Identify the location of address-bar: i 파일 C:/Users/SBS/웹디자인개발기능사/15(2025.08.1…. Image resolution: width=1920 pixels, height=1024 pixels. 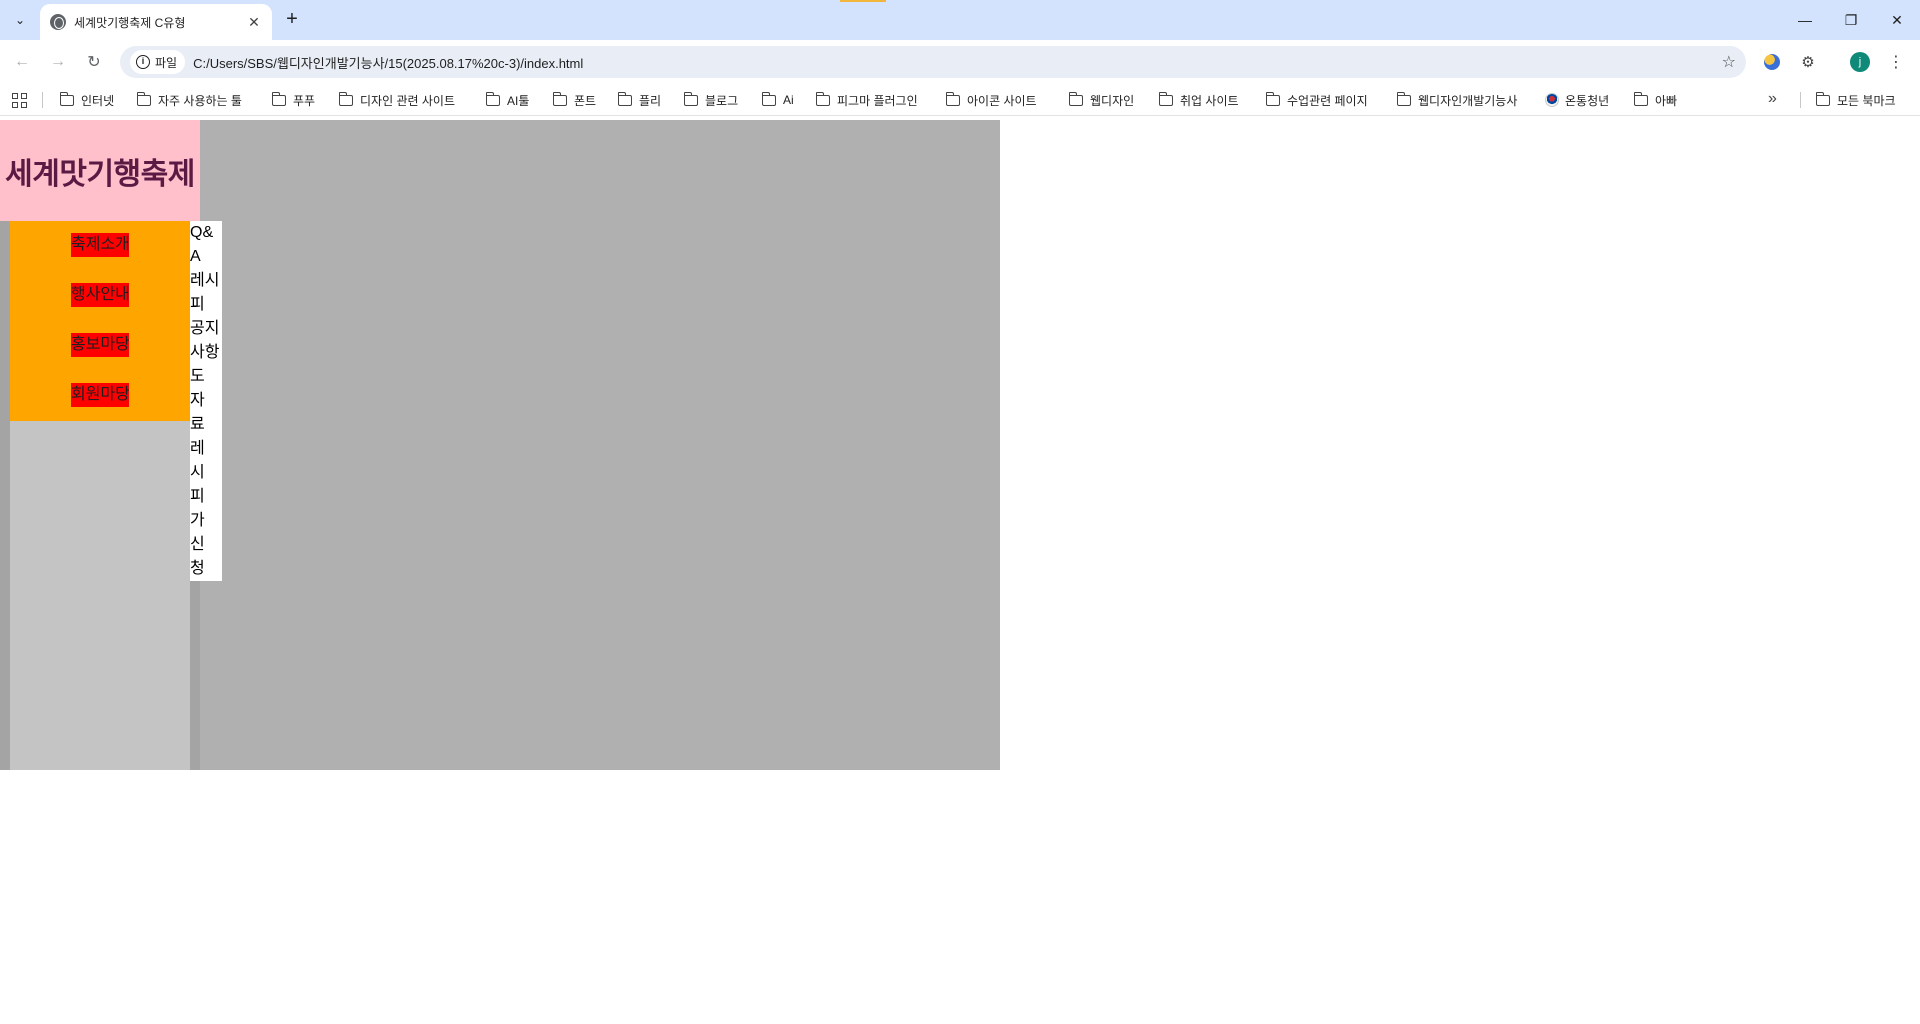
(933, 62).